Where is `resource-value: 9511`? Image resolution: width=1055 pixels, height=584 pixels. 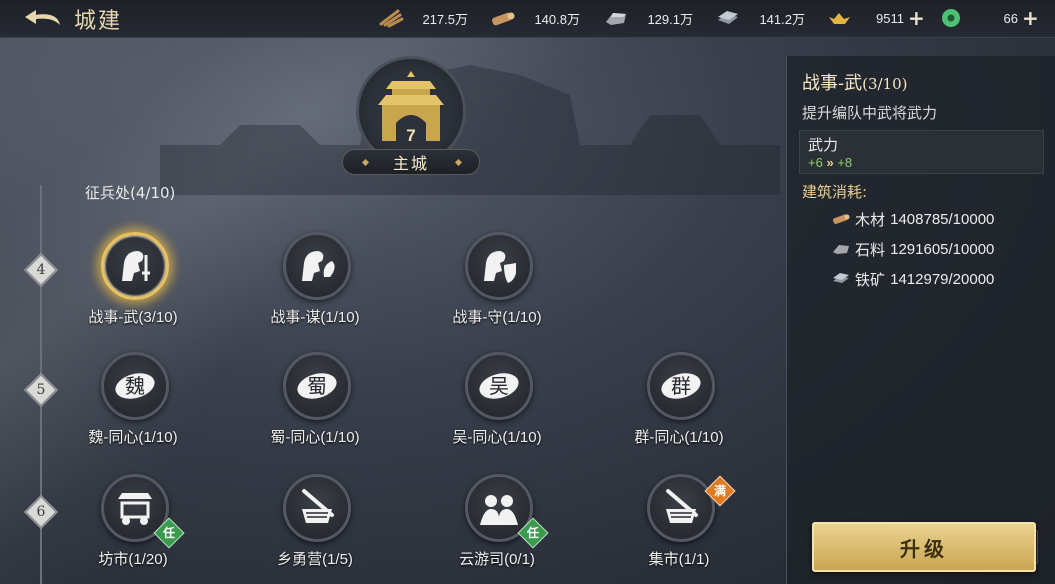
resource-value: 9511 is located at coordinates (890, 18).